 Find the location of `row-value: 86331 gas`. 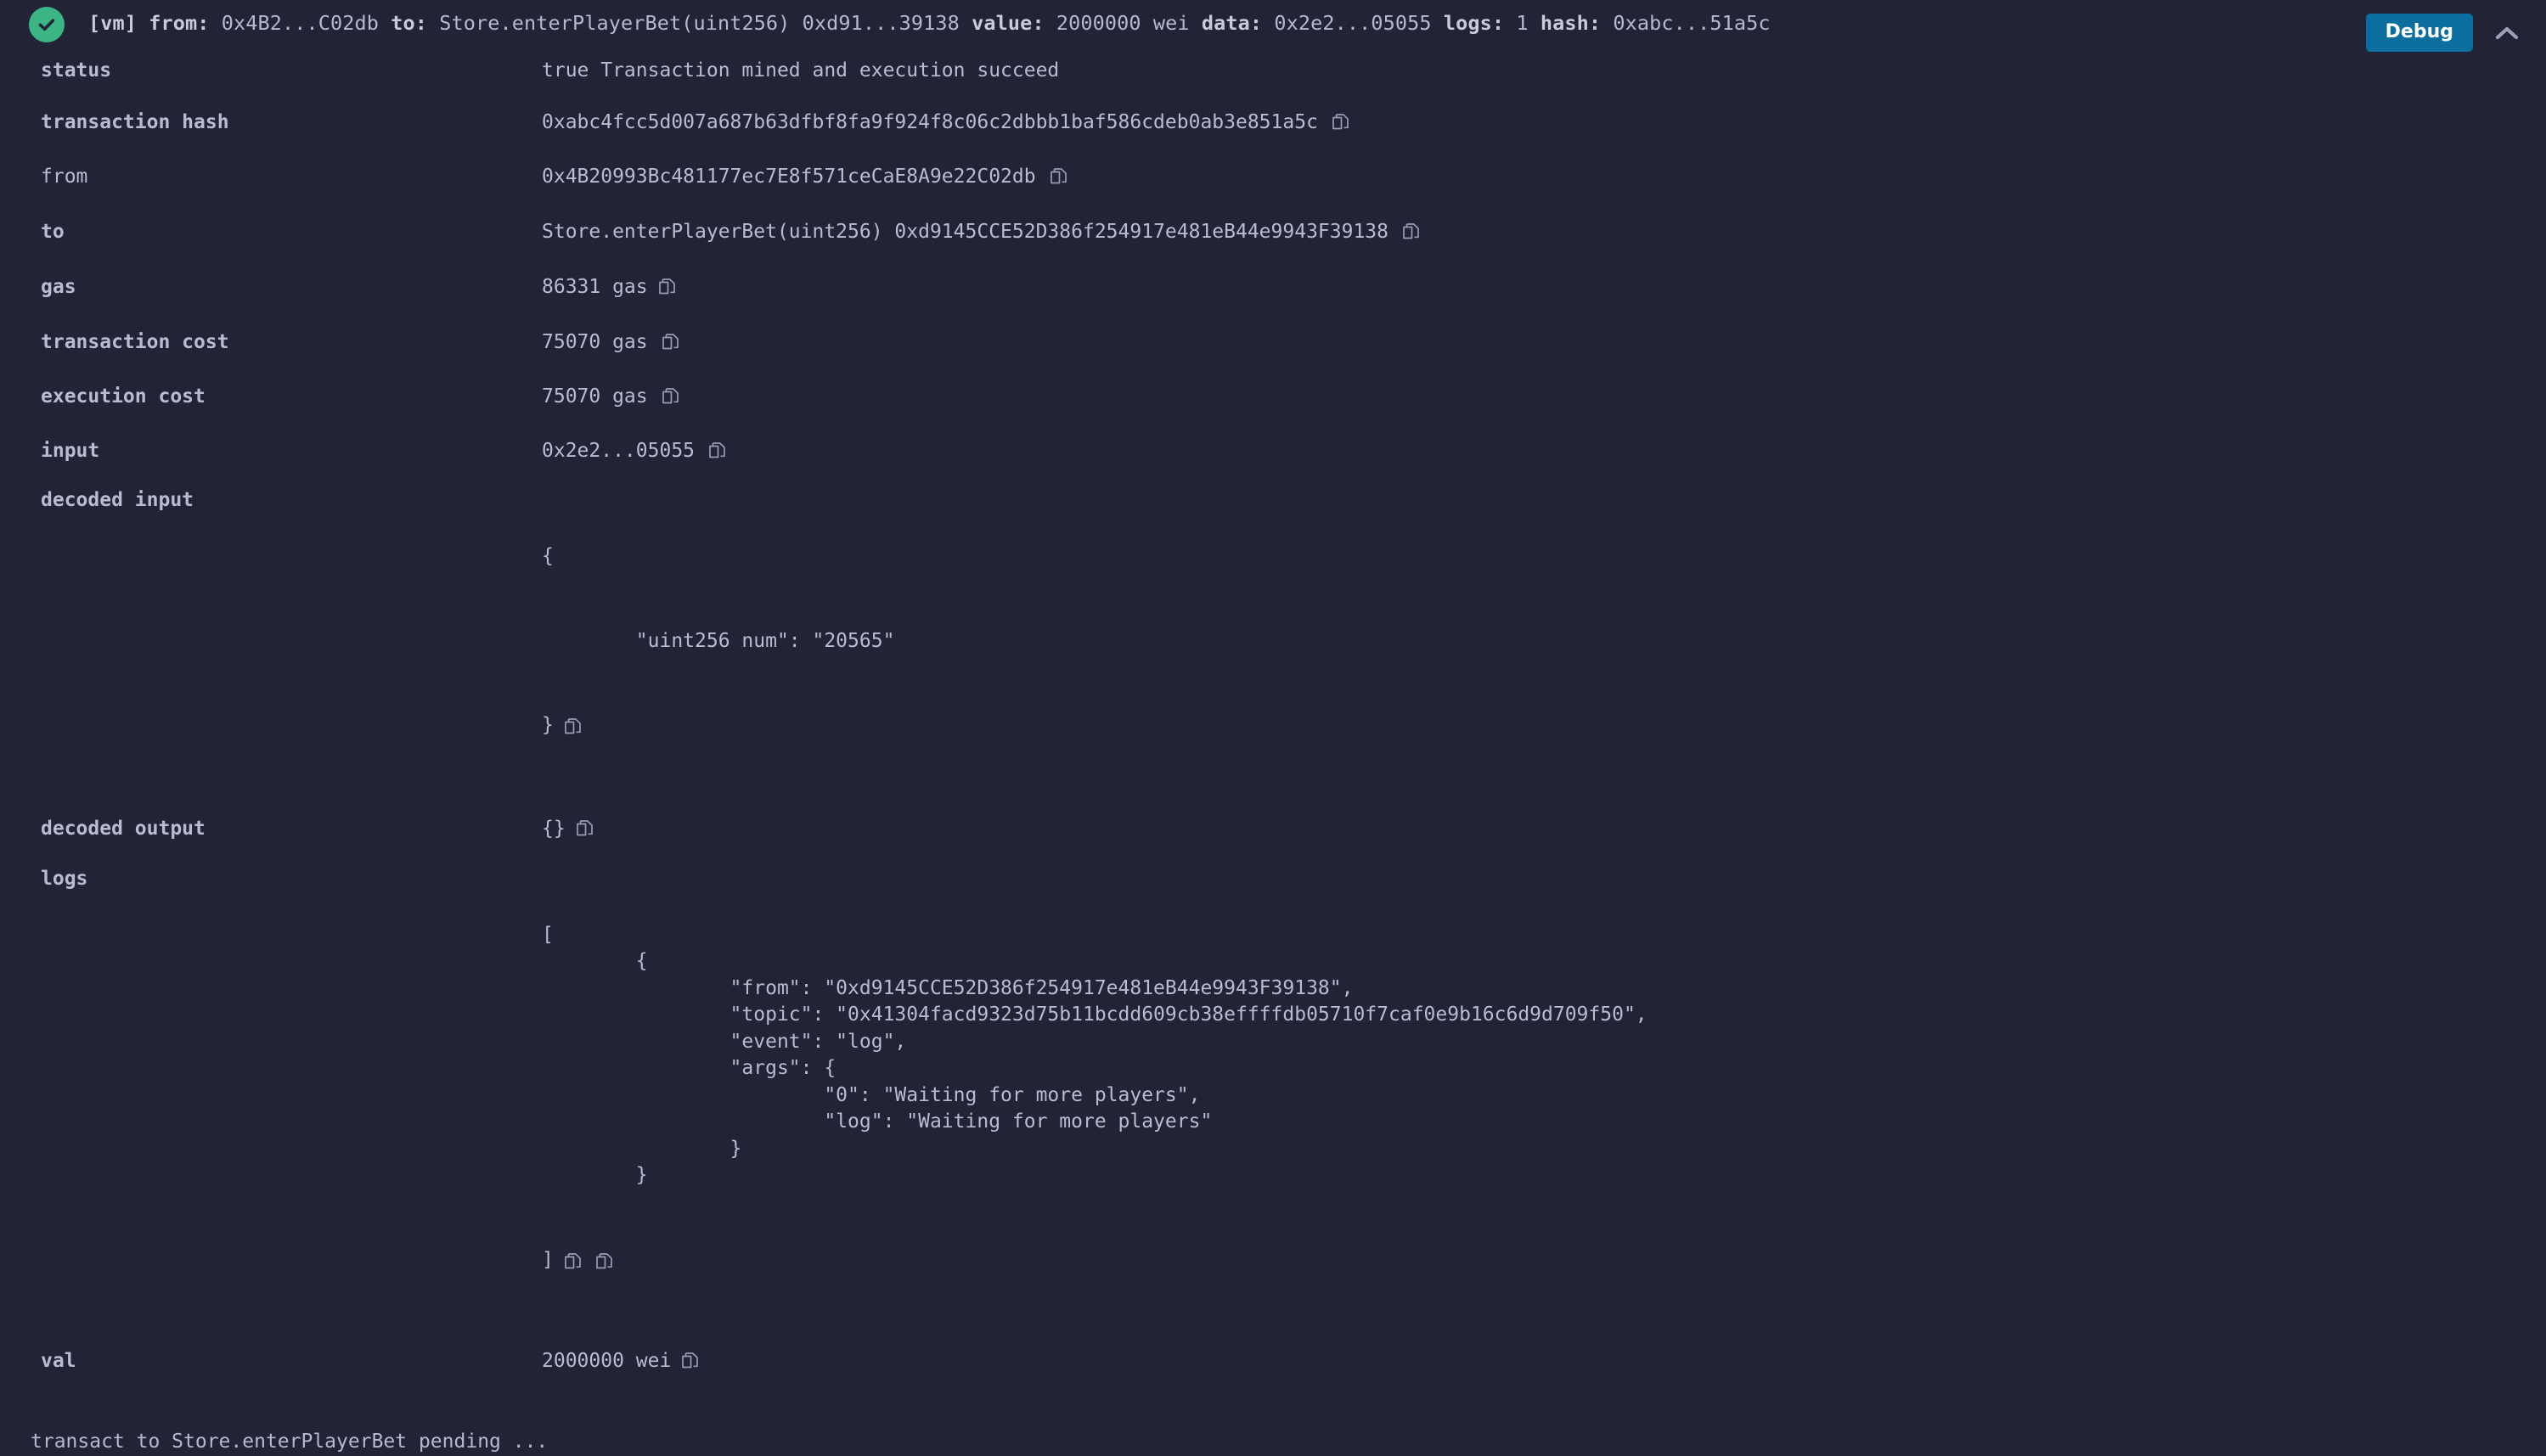

row-value: 86331 gas is located at coordinates (1544, 287).